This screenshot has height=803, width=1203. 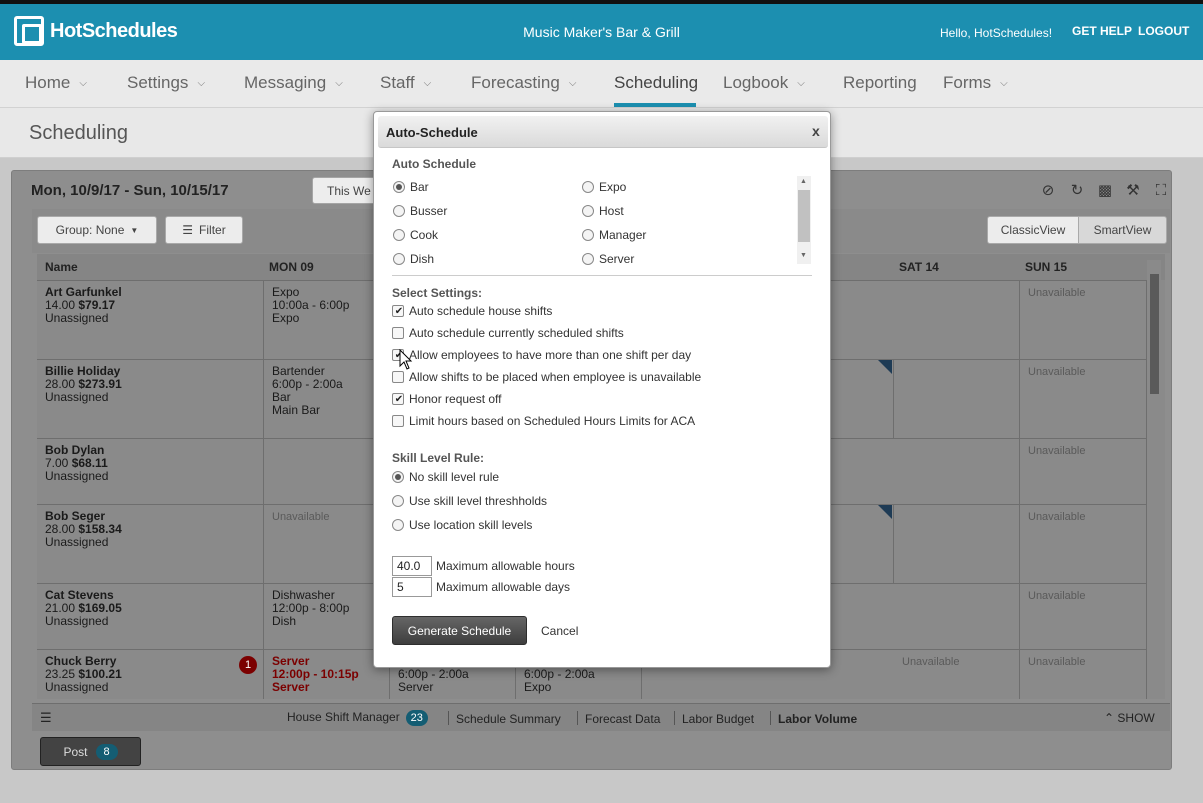 What do you see at coordinates (718, 719) in the screenshot?
I see `labor-budget-link: Labor Budget` at bounding box center [718, 719].